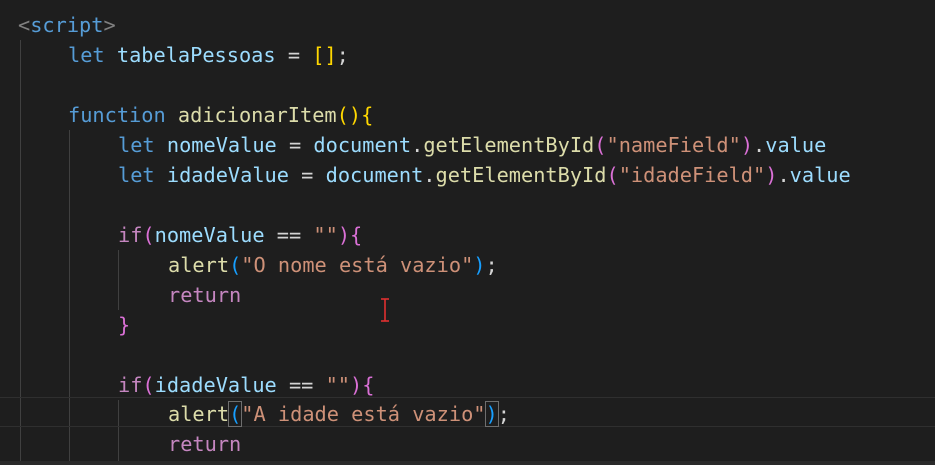 The width and height of the screenshot is (935, 465). What do you see at coordinates (118, 280) in the screenshot?
I see `indent-guide` at bounding box center [118, 280].